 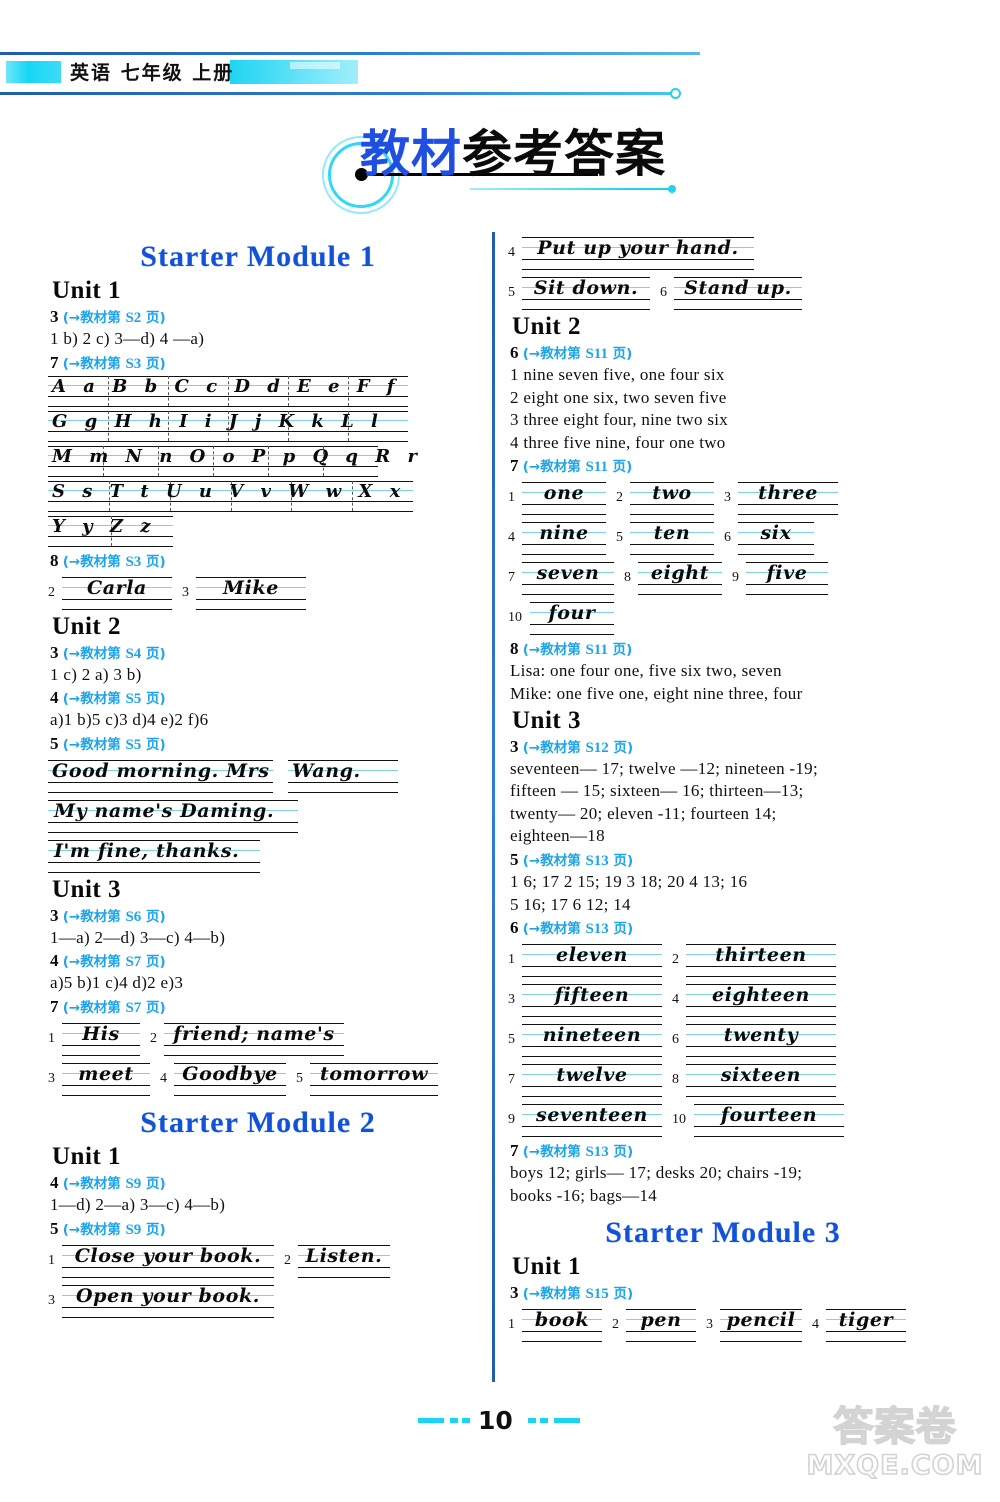 I want to click on question-header: 3 (→教材第 S4 页), so click(x=259, y=653).